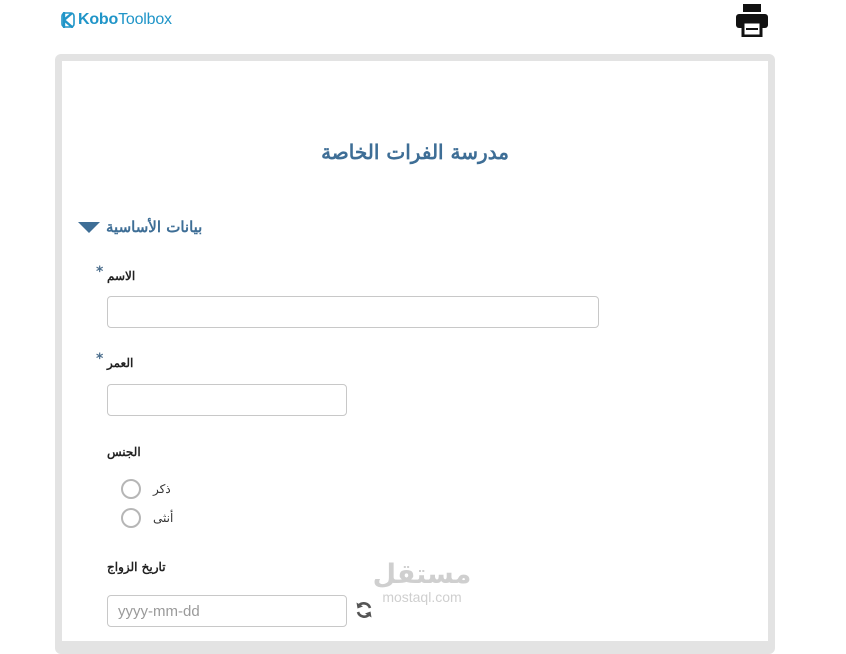  Describe the element at coordinates (121, 276) in the screenshot. I see `name-label: الاسم` at that location.